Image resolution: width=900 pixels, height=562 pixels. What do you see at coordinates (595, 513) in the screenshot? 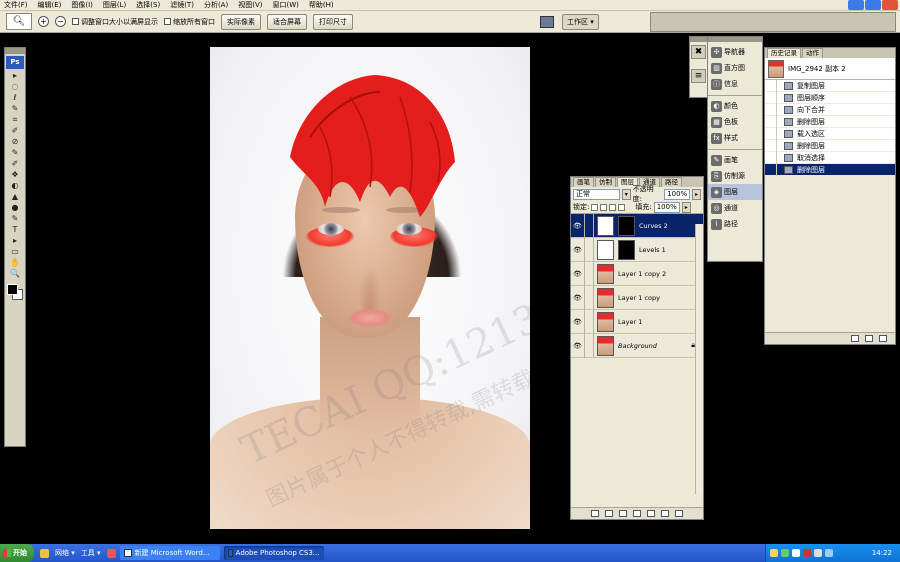
I see `link-layers-icon` at bounding box center [595, 513].